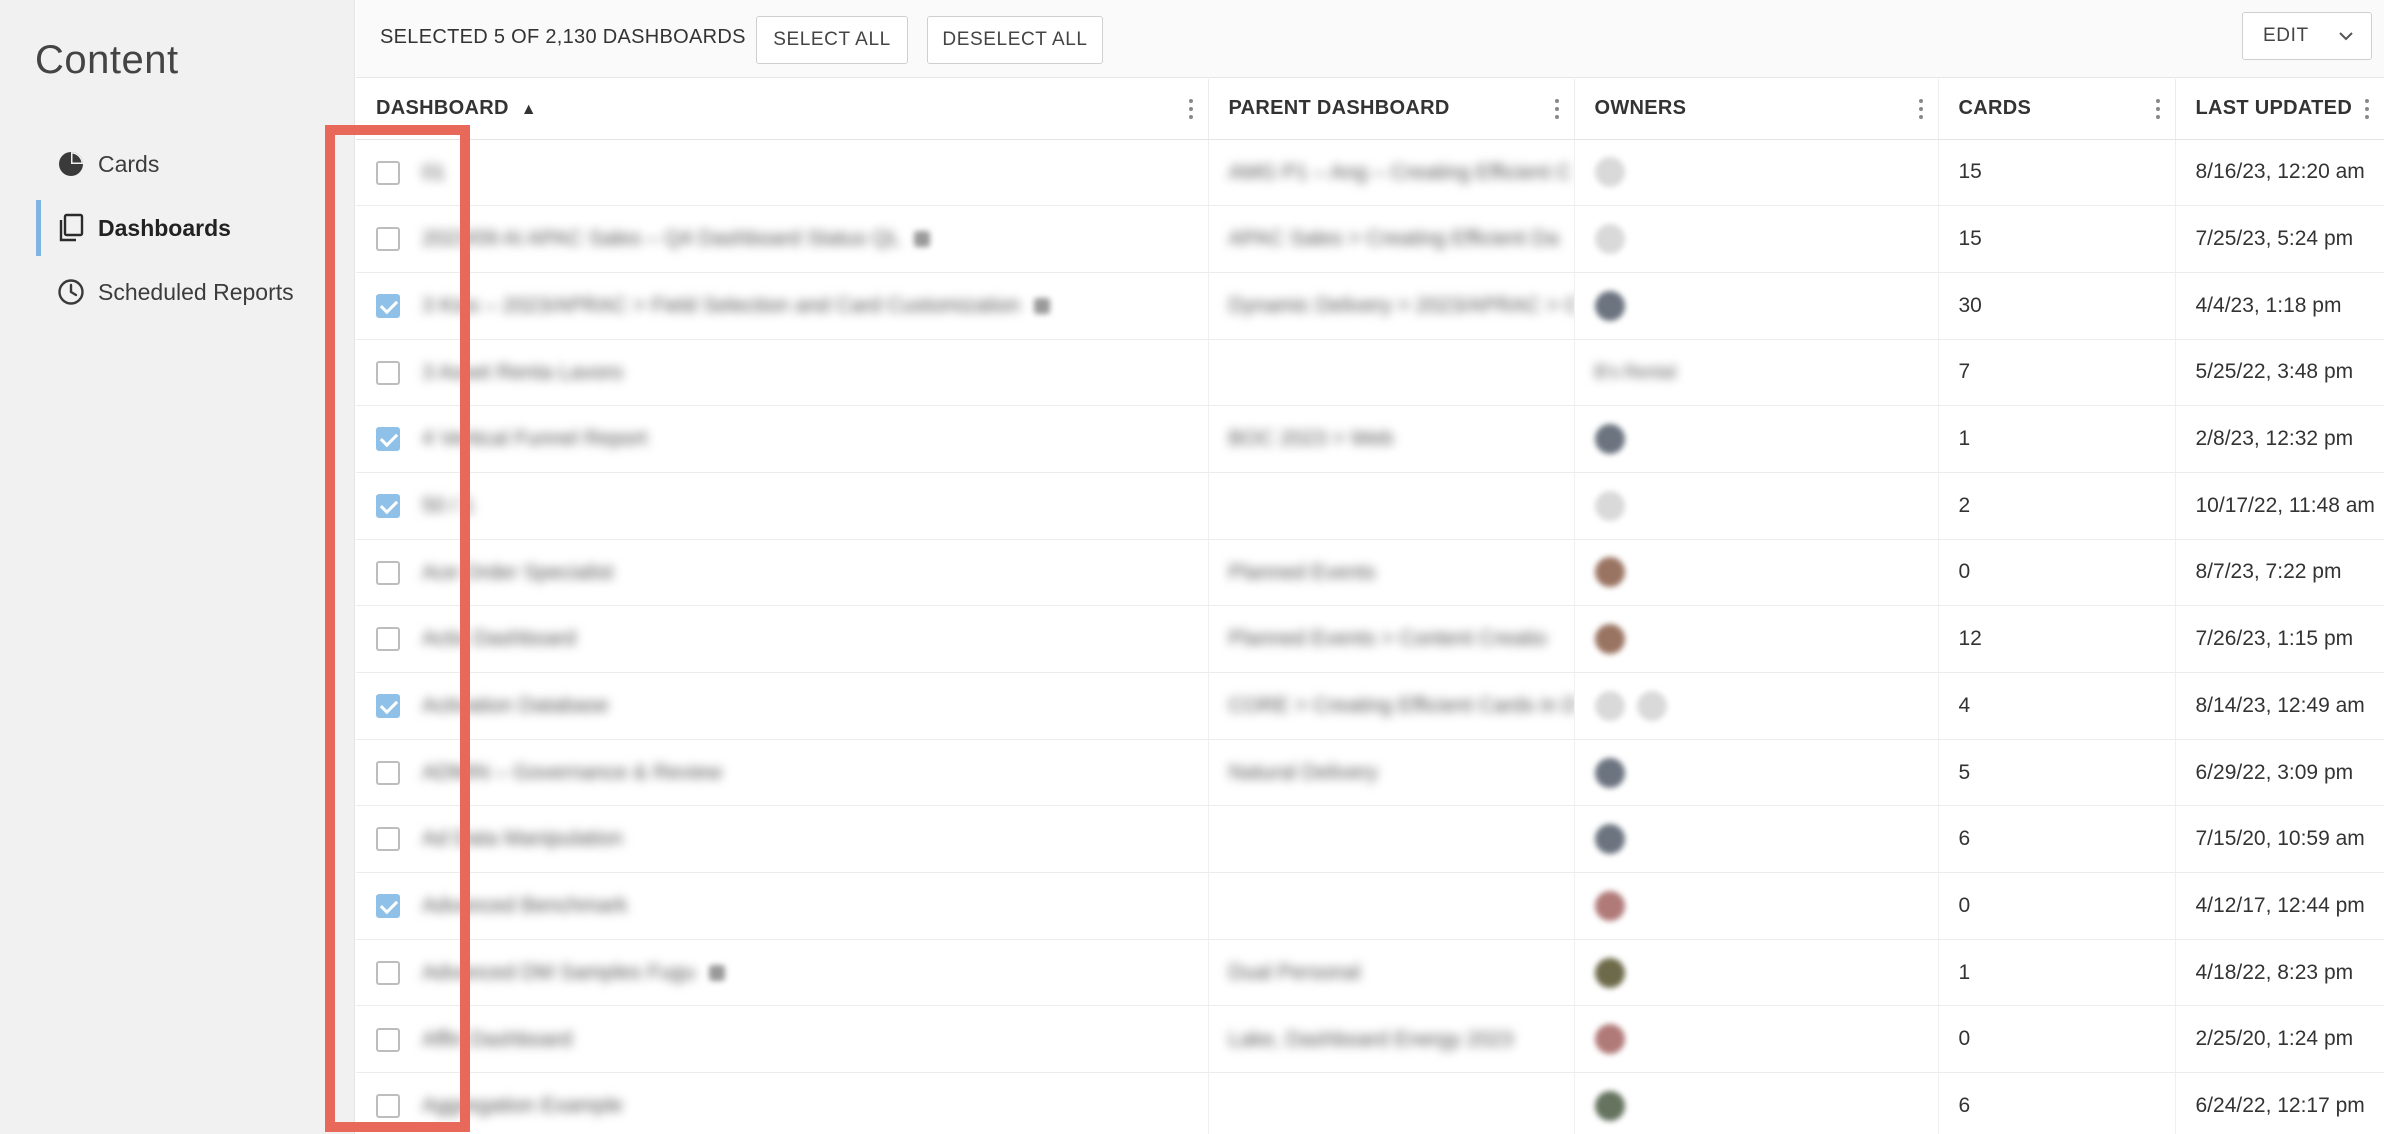 The image size is (2384, 1134). Describe the element at coordinates (1303, 773) in the screenshot. I see `parent-dashboard-name: Natural Delivery` at that location.